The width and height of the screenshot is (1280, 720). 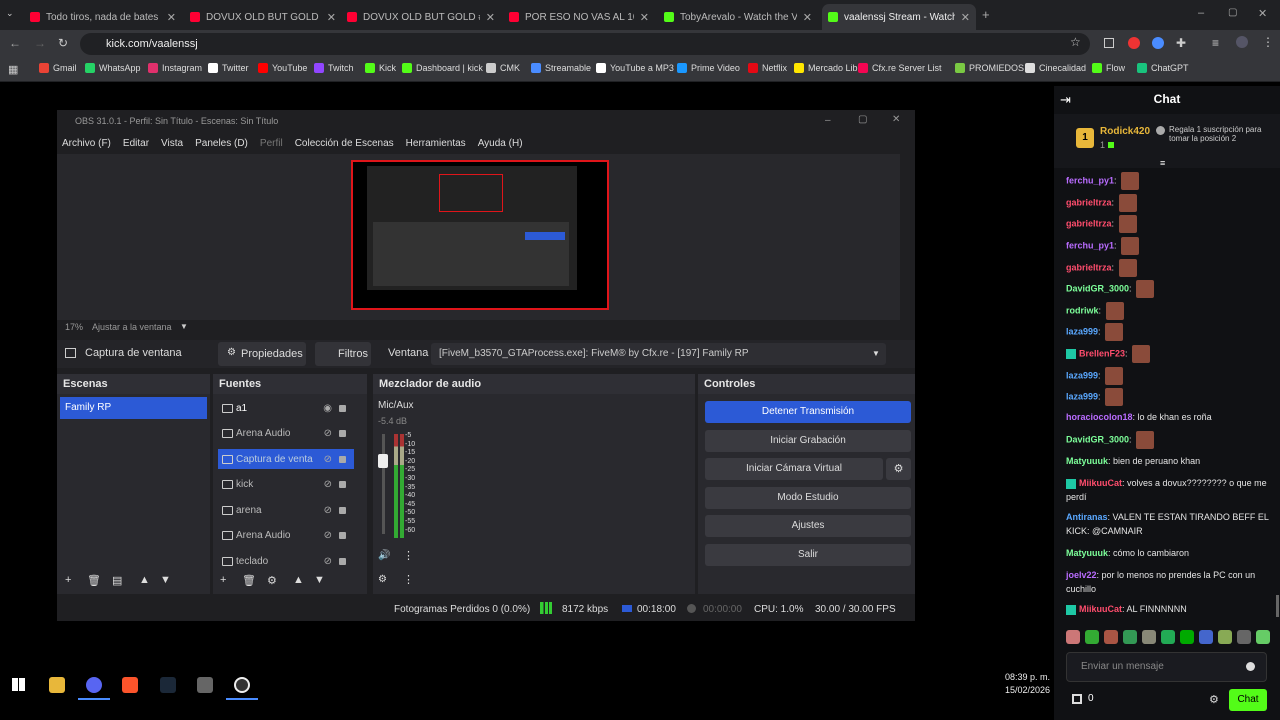 I want to click on source-item: a1 ◉, so click(x=286, y=408).